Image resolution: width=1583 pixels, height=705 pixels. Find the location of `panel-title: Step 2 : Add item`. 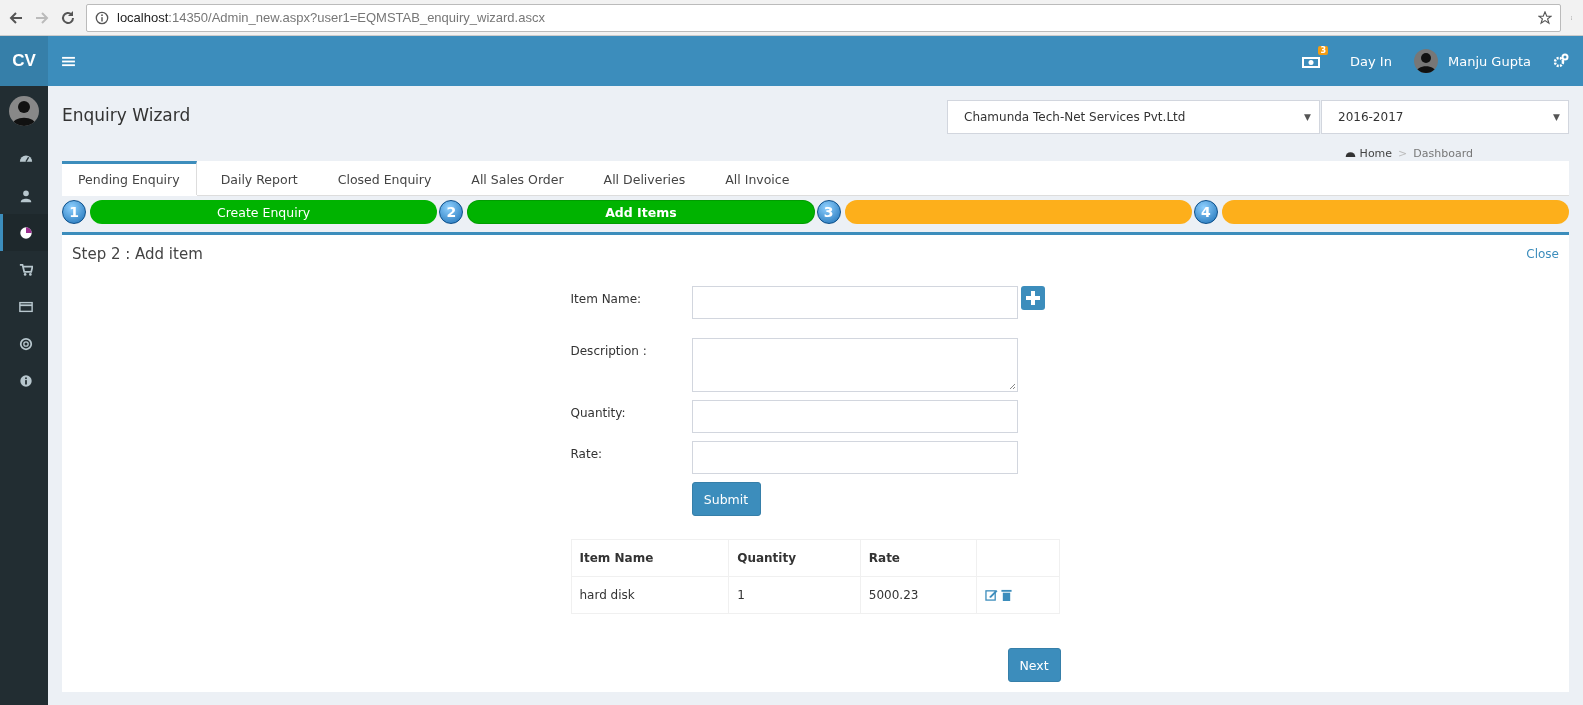

panel-title: Step 2 : Add item is located at coordinates (137, 254).